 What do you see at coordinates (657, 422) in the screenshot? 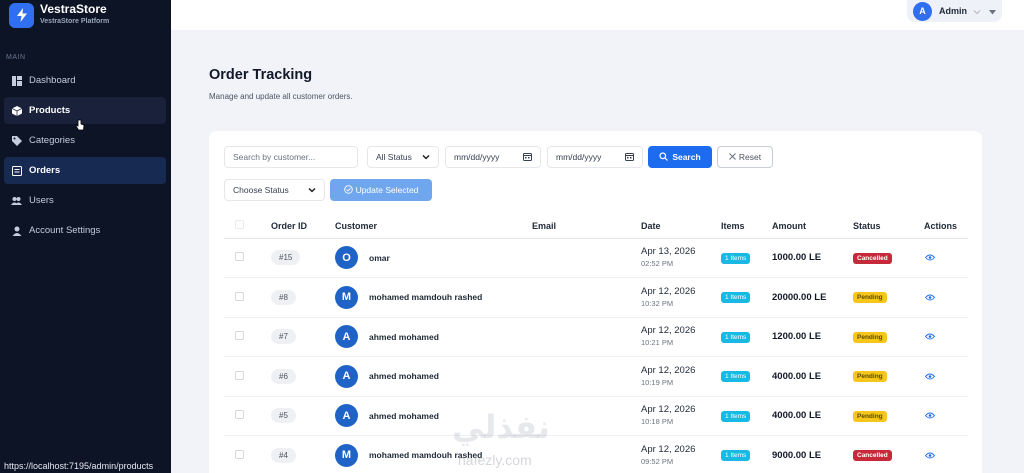
I see `order-time: 10:18 PM` at bounding box center [657, 422].